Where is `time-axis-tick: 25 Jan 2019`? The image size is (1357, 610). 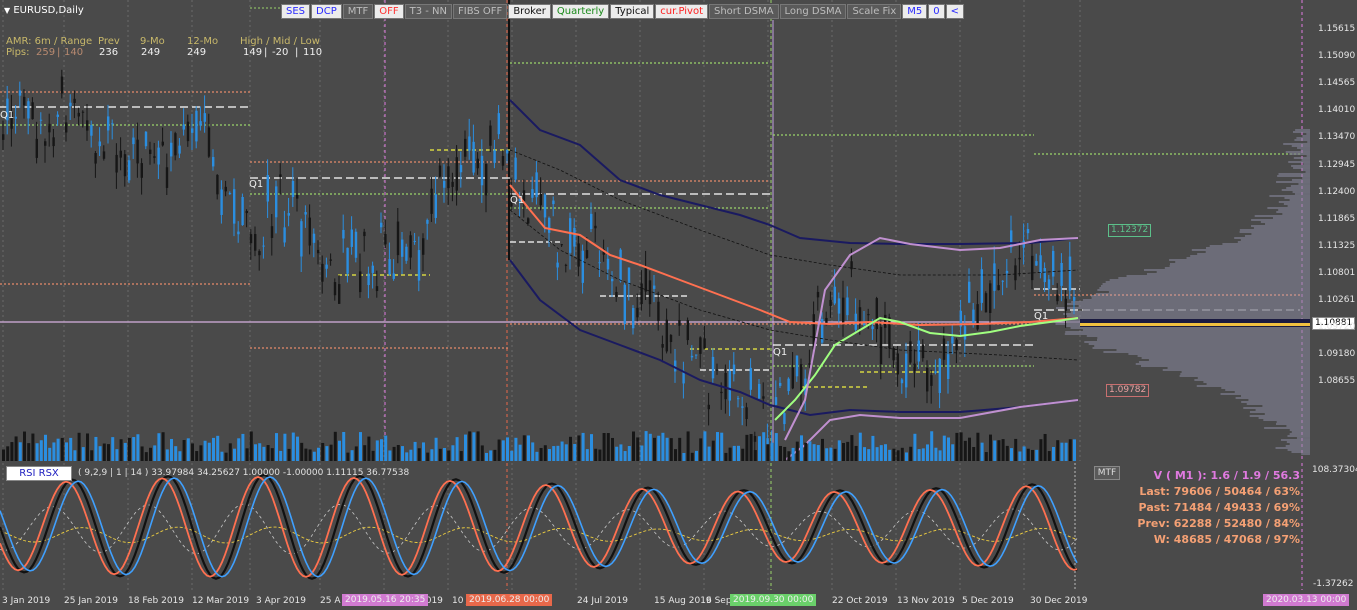 time-axis-tick: 25 Jan 2019 is located at coordinates (91, 601).